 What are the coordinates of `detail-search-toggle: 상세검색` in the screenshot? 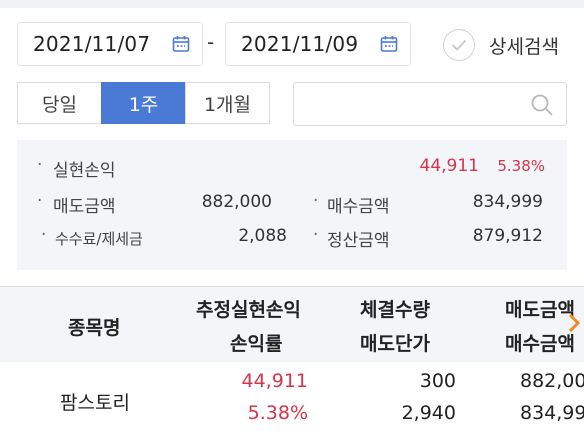 It's located at (501, 45).